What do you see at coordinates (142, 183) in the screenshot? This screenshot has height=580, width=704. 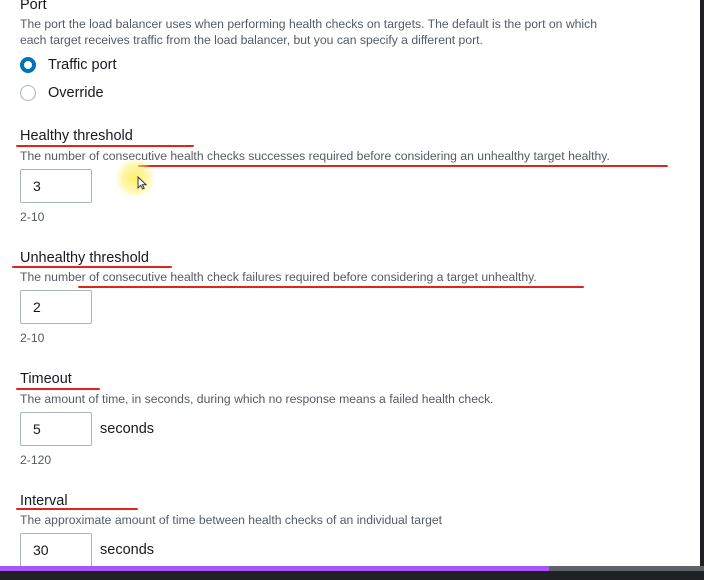 I see `mouse-pointer-icon` at bounding box center [142, 183].